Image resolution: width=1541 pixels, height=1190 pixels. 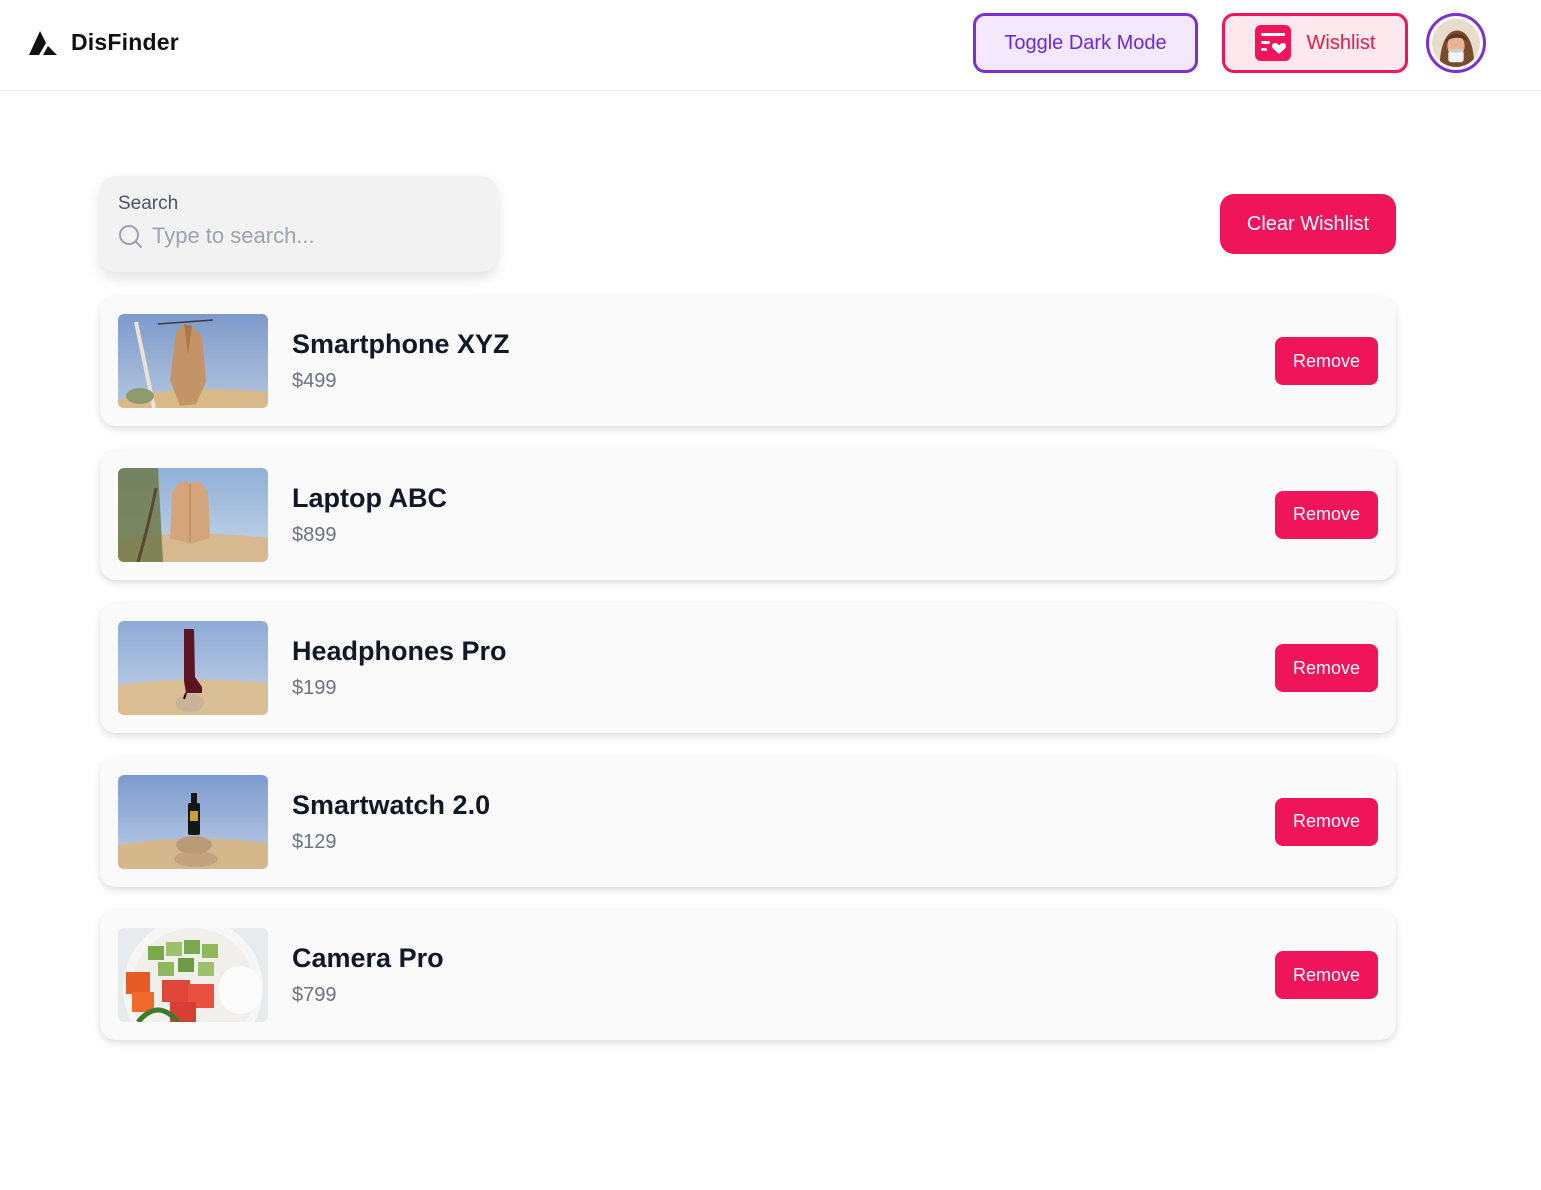 What do you see at coordinates (401, 344) in the screenshot?
I see `item-name: Smartphone XYZ` at bounding box center [401, 344].